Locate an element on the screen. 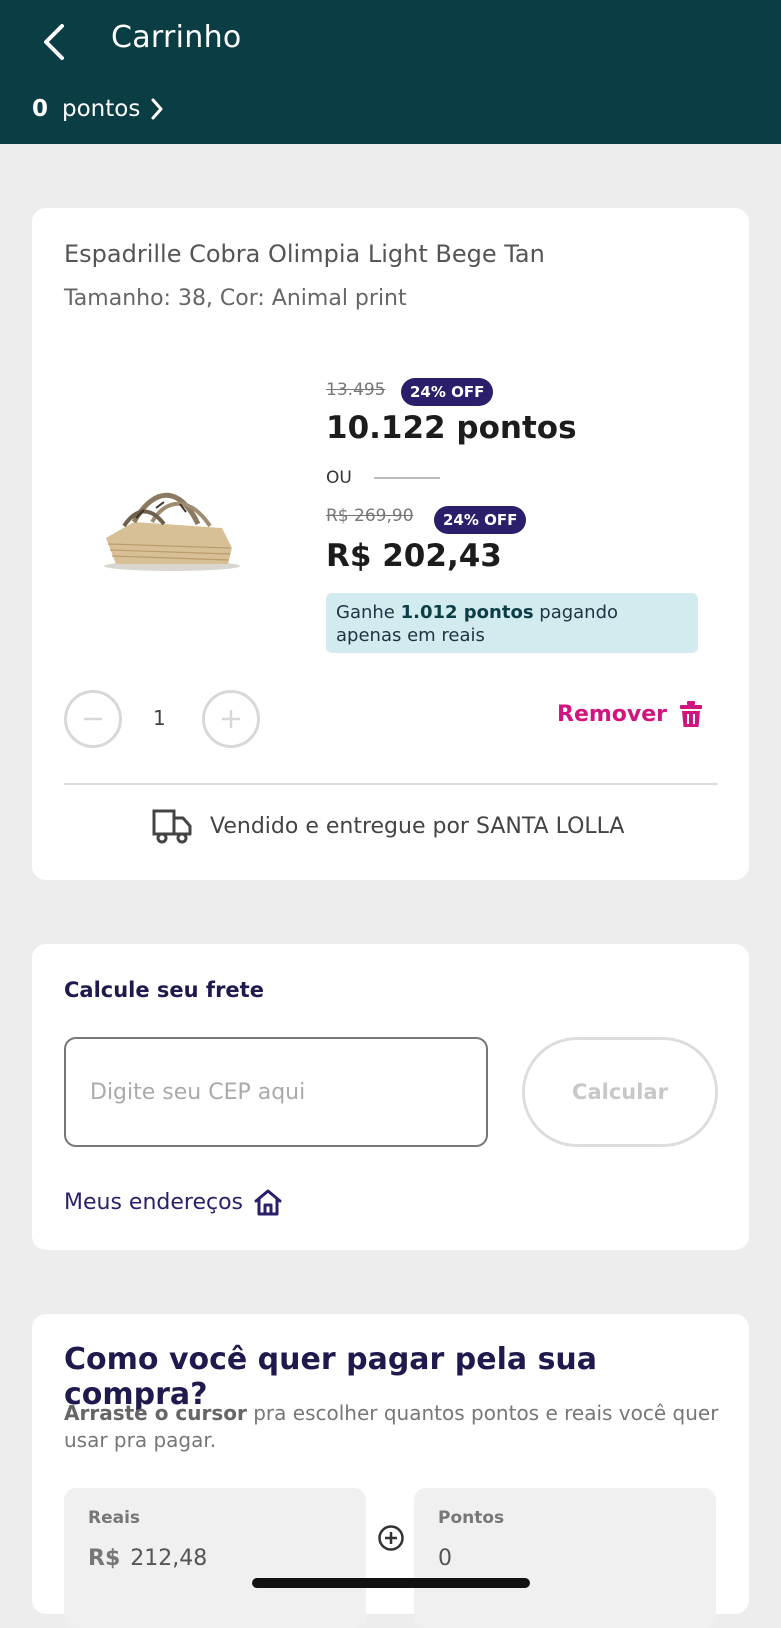 This screenshot has height=1628, width=781. truck-icon is located at coordinates (172, 826).